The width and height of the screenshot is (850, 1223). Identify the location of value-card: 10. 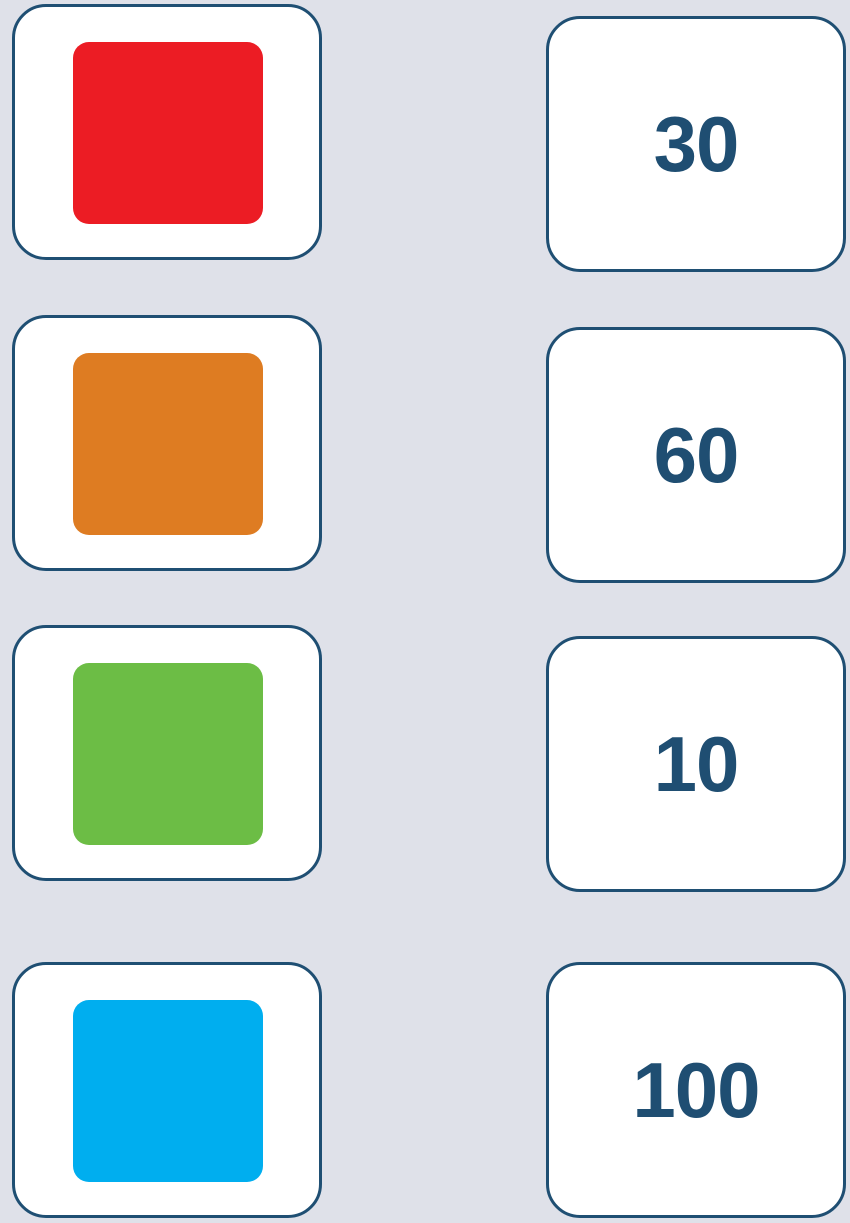
(696, 764).